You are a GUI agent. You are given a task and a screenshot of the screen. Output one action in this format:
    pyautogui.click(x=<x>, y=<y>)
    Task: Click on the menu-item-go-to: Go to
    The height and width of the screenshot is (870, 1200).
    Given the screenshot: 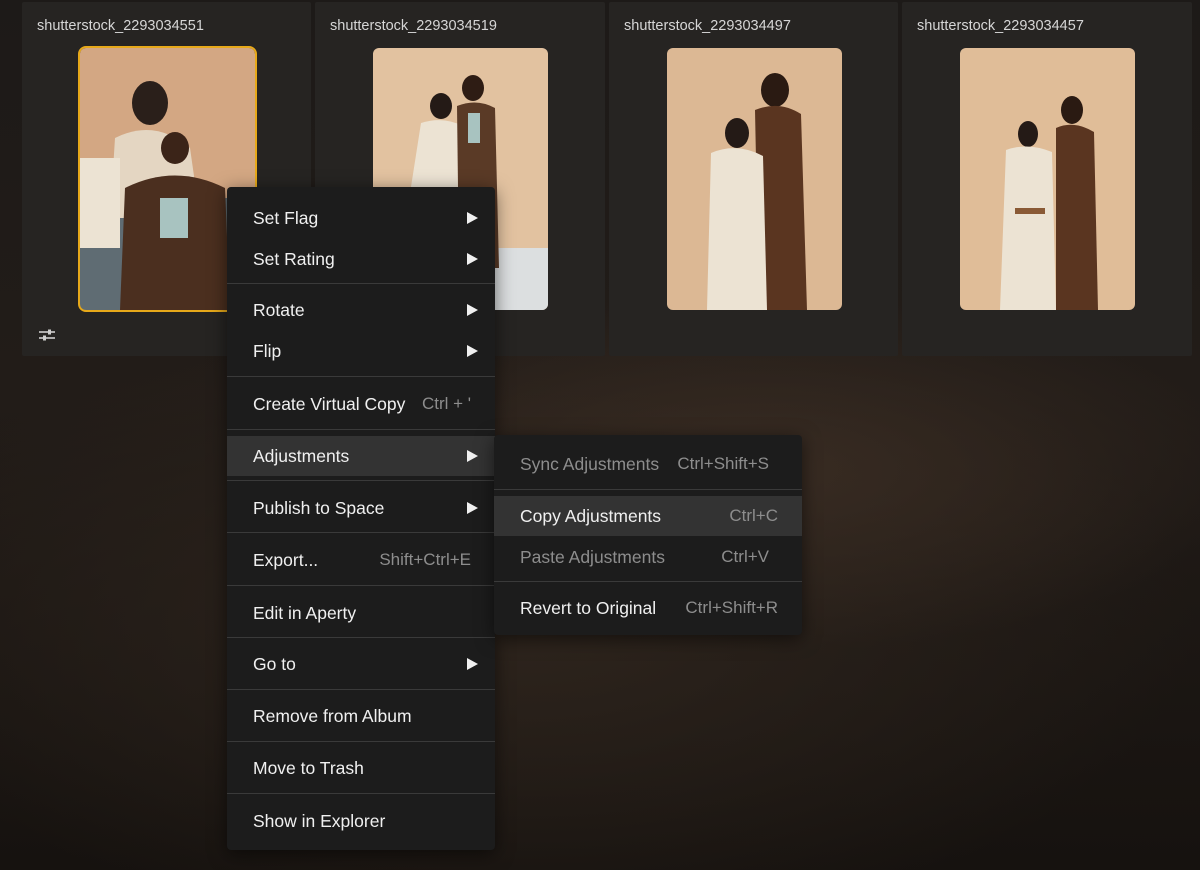 What is the action you would take?
    pyautogui.click(x=361, y=664)
    